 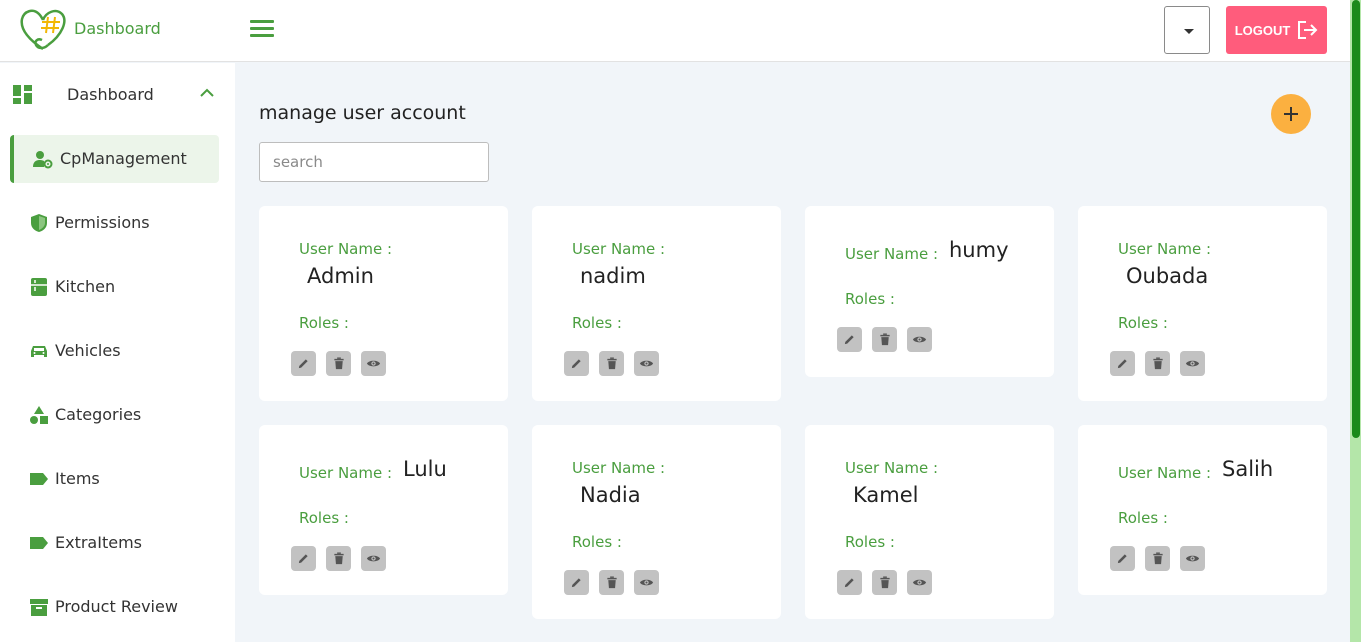 I want to click on kitchen-icon, so click(x=39, y=287).